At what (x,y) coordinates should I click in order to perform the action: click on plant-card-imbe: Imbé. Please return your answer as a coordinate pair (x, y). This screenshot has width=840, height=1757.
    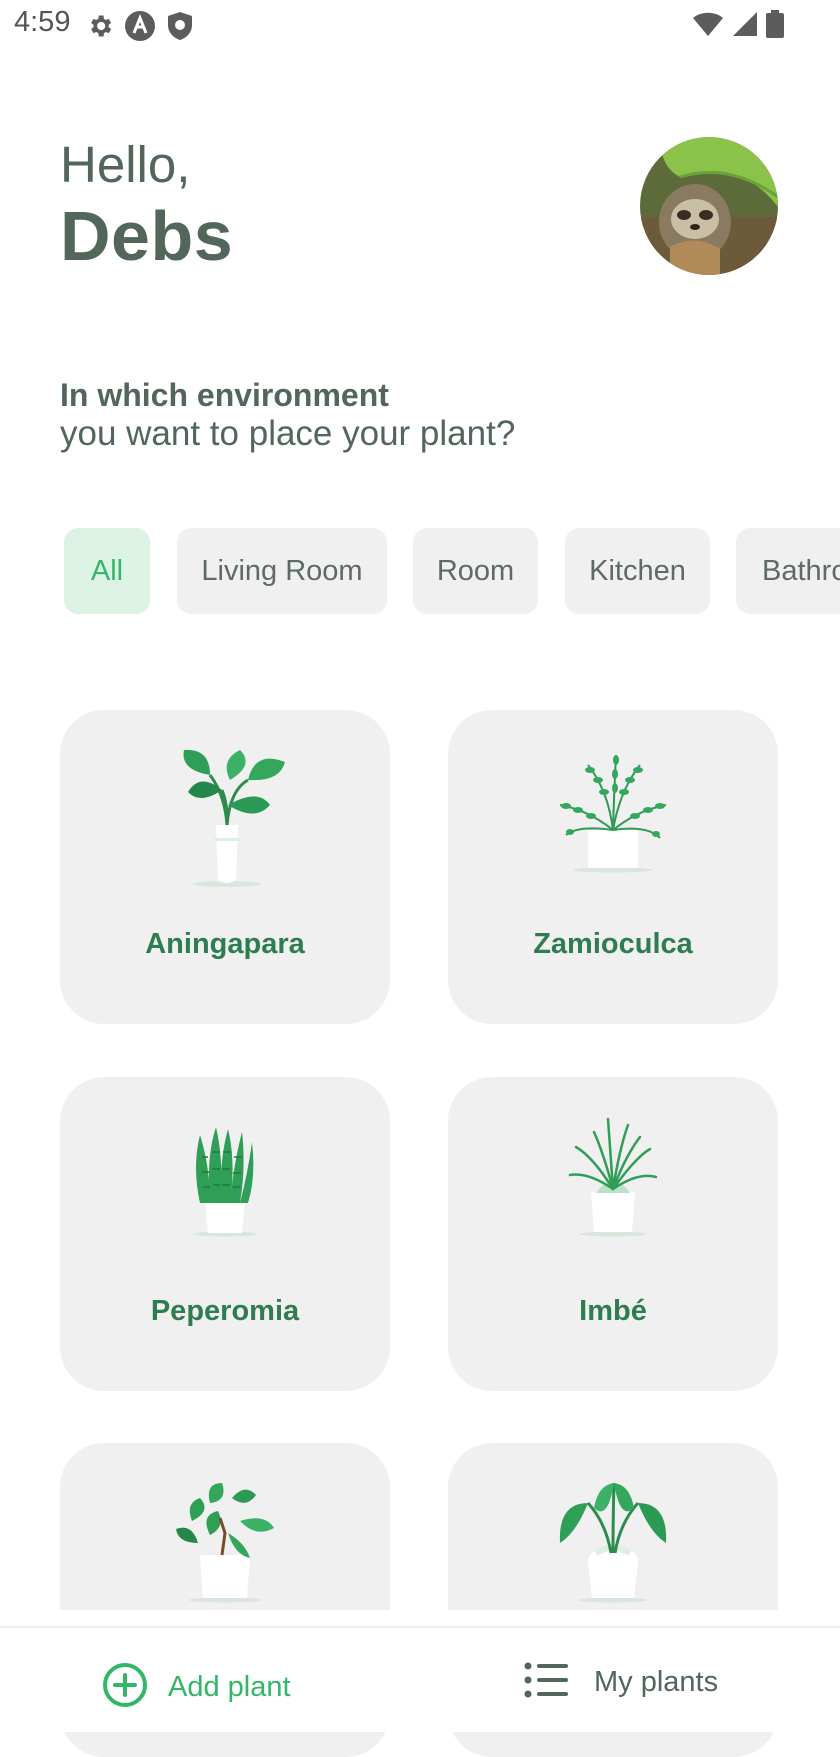
    Looking at the image, I should click on (613, 1234).